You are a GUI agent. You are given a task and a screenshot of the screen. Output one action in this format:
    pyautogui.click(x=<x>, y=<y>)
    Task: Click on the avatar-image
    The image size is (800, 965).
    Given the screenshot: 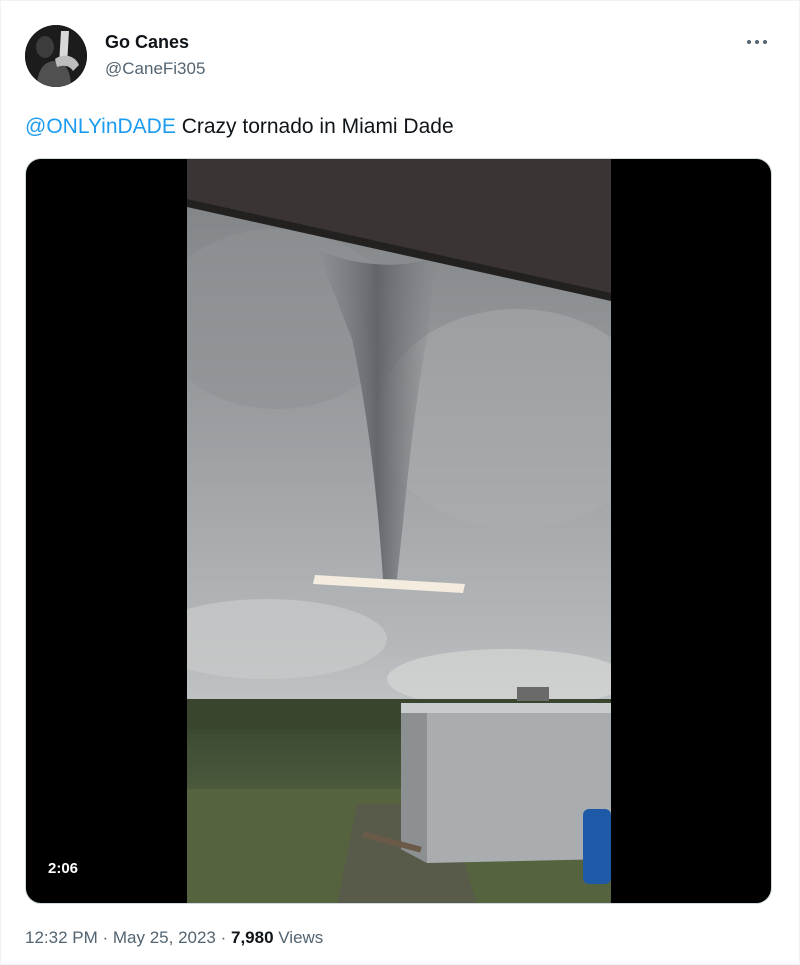 What is the action you would take?
    pyautogui.click(x=56, y=56)
    